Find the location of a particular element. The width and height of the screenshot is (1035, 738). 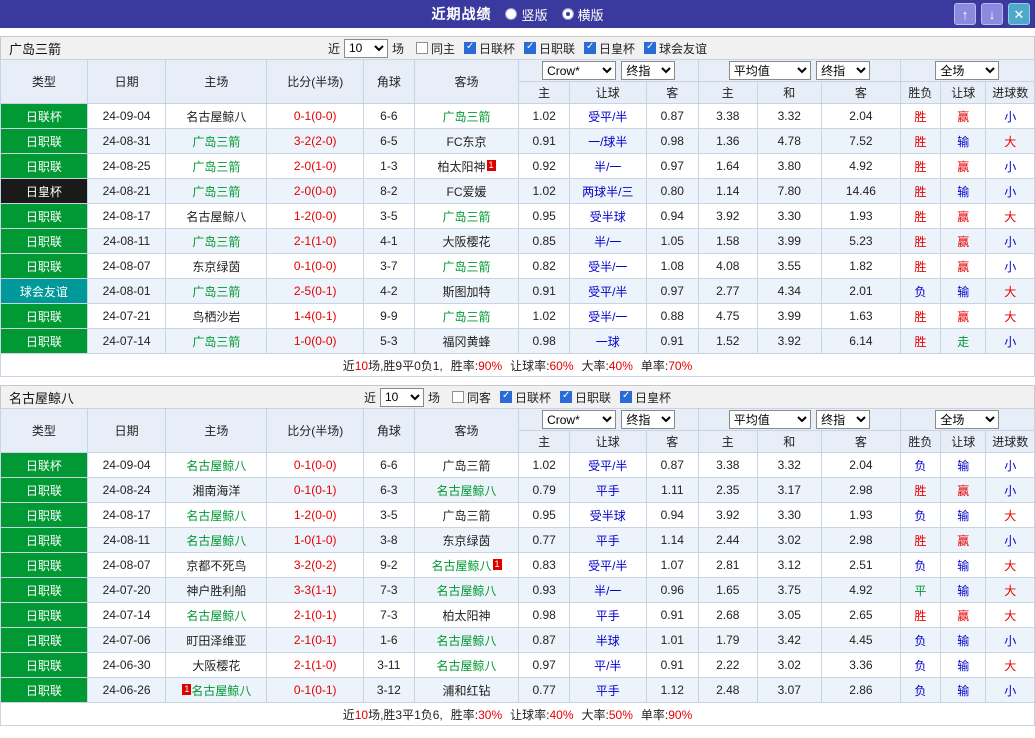

cell-avg-draw: 3.32 is located at coordinates (789, 465).